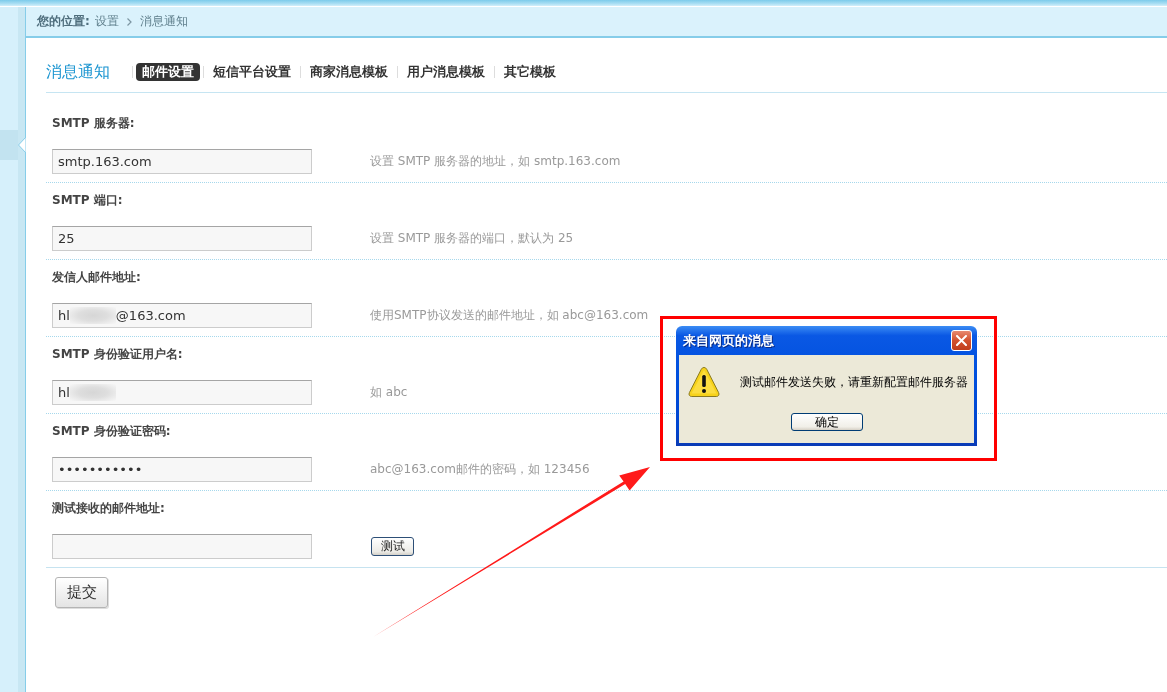  What do you see at coordinates (728, 340) in the screenshot?
I see `dialog-title: 来自网页的消息` at bounding box center [728, 340].